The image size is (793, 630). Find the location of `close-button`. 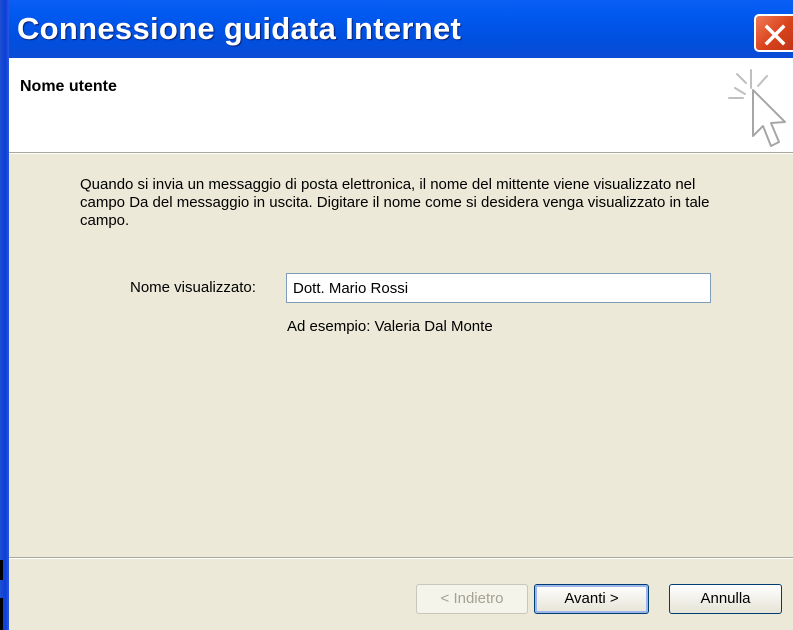

close-button is located at coordinates (773, 33).